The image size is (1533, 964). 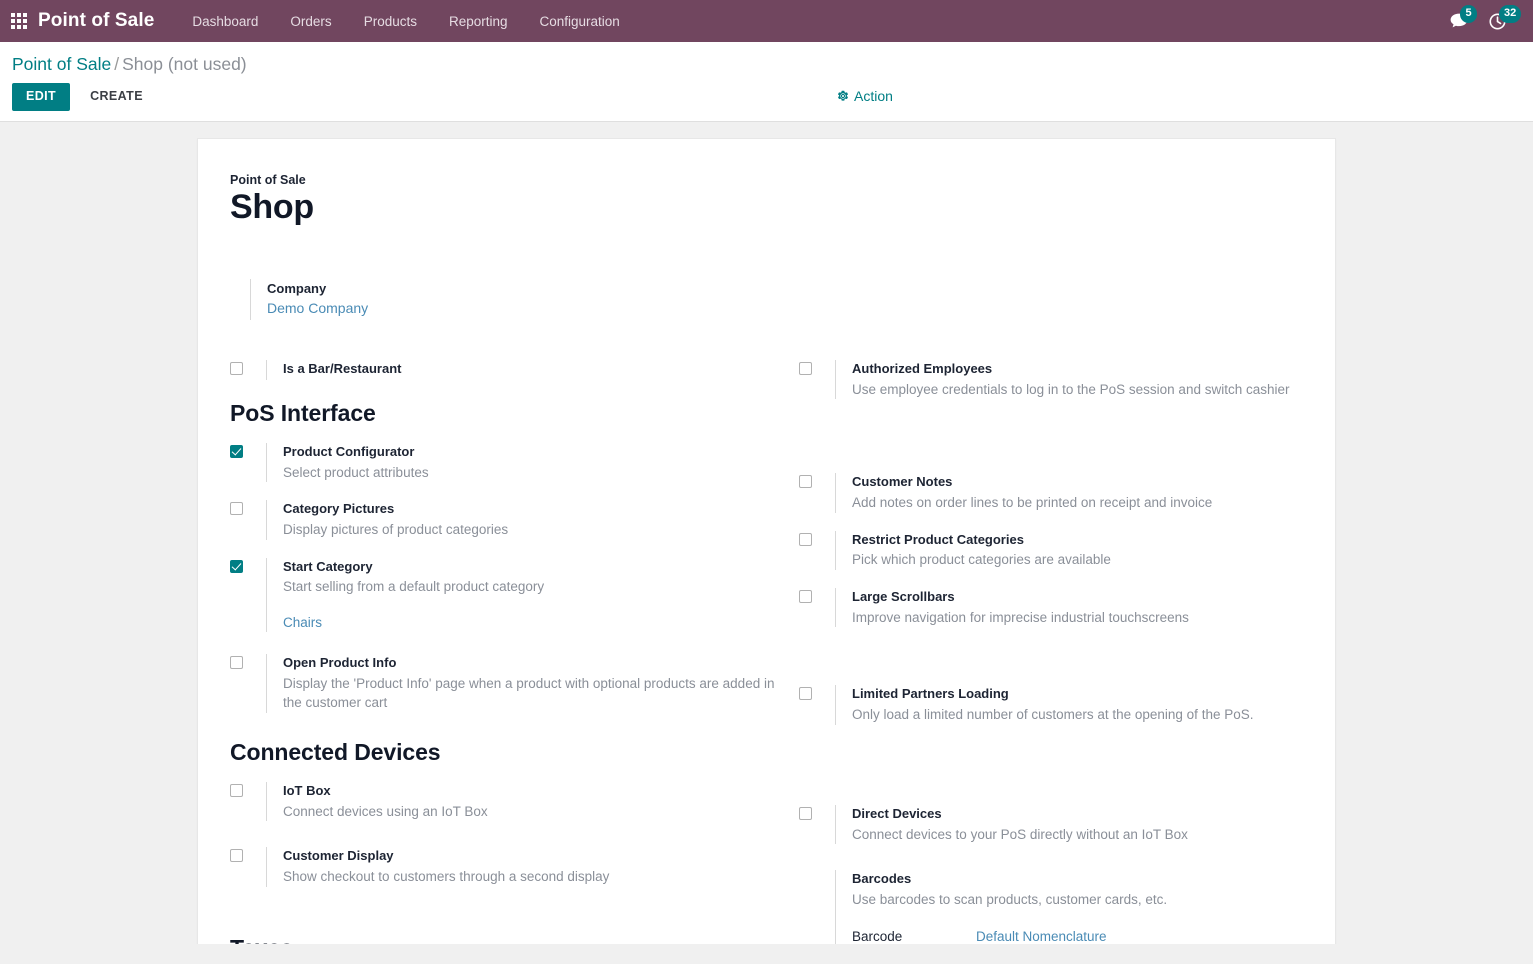 What do you see at coordinates (1051, 445) in the screenshot?
I see `right-column-spacer` at bounding box center [1051, 445].